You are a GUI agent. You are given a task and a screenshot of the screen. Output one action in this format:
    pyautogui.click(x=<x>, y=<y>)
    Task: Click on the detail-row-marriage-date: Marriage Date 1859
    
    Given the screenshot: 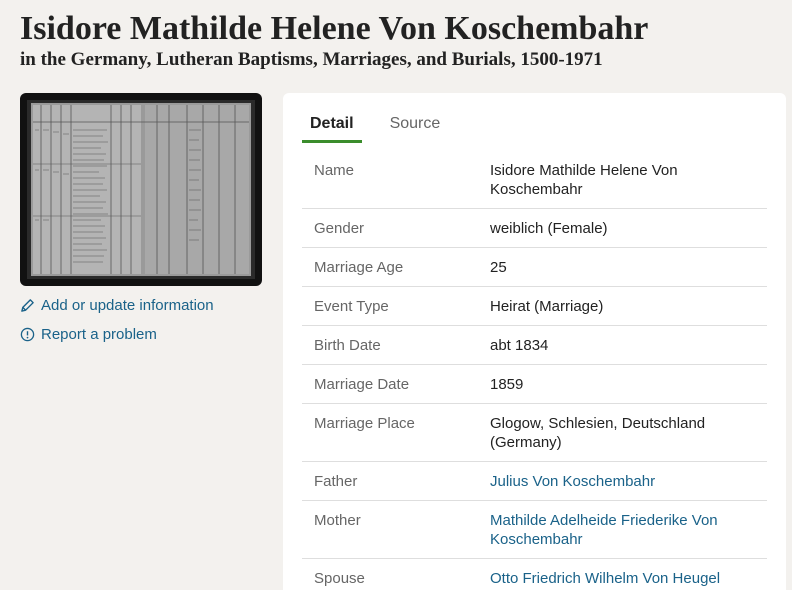 What is the action you would take?
    pyautogui.click(x=534, y=384)
    